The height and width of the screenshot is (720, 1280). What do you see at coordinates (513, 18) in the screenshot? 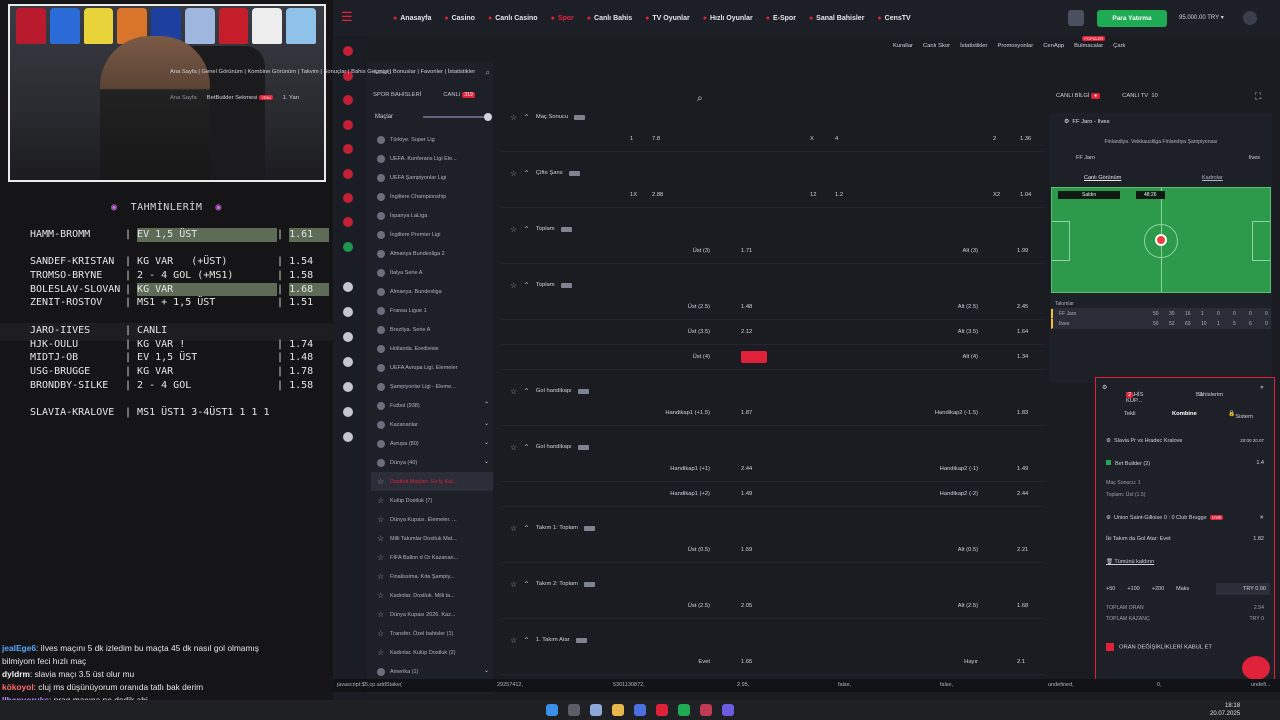
I see `nav-link-2: ● Canlı Casino` at bounding box center [513, 18].